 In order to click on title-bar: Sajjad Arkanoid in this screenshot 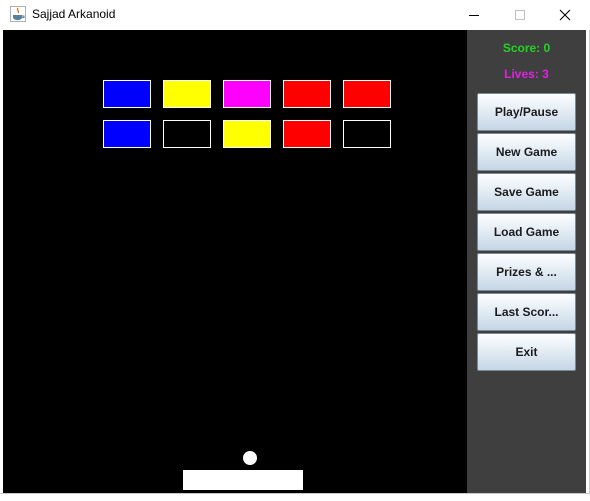, I will do `click(295, 15)`.